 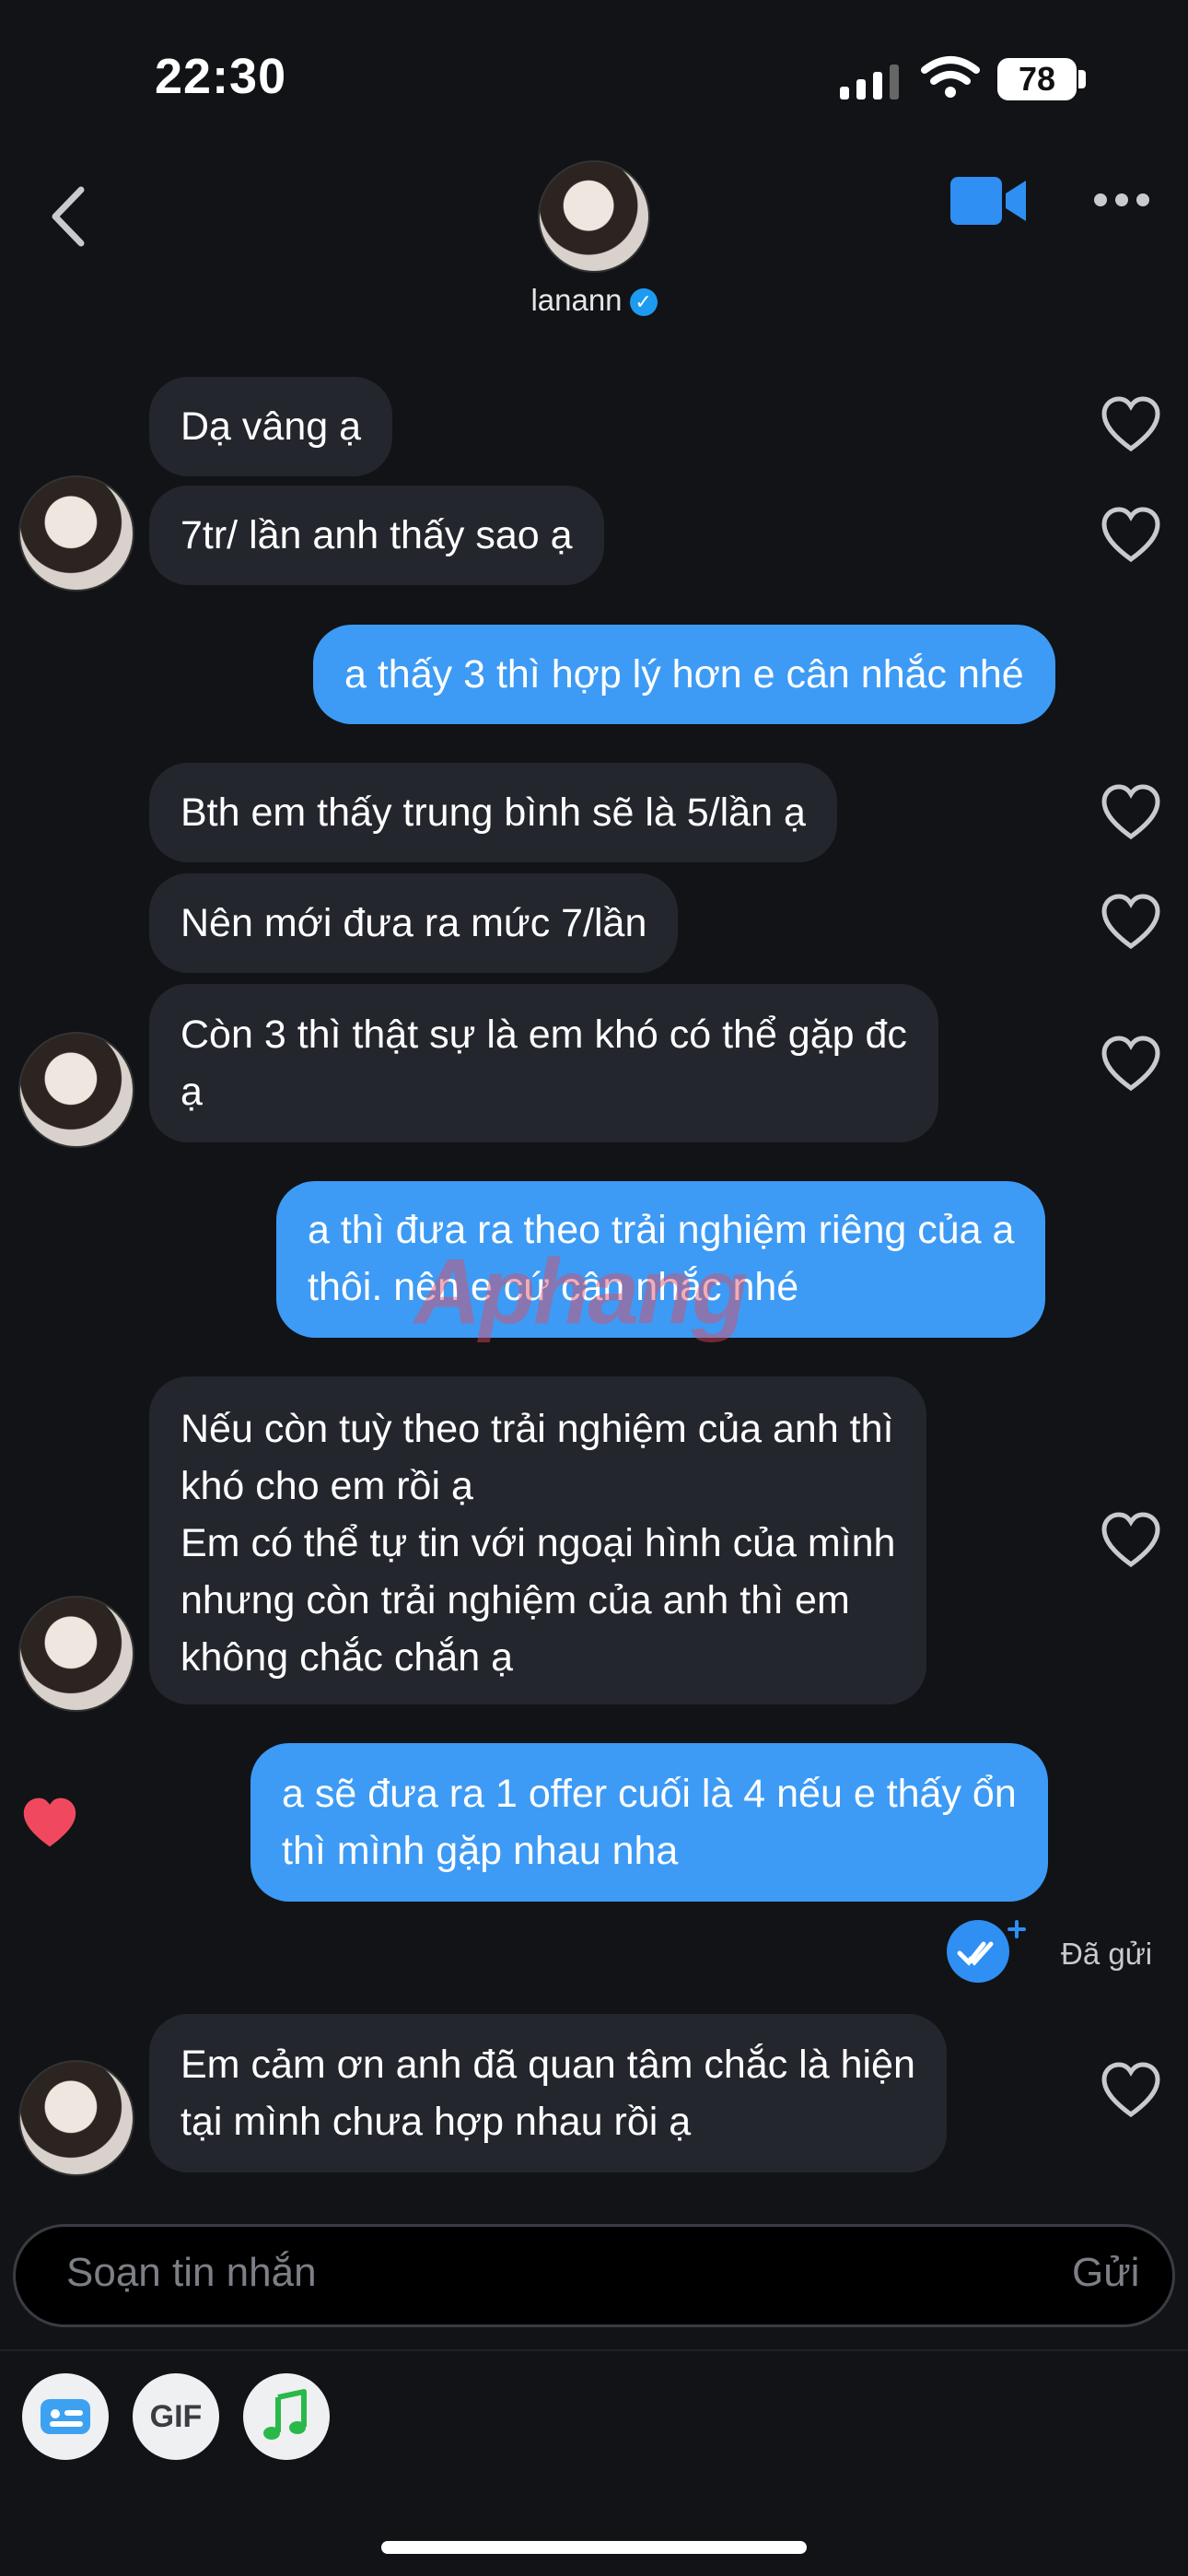 What do you see at coordinates (684, 674) in the screenshot?
I see `message-bubble-outgoing: a thấy 3 thì hợp lý hơn e cân nhắc nhé` at bounding box center [684, 674].